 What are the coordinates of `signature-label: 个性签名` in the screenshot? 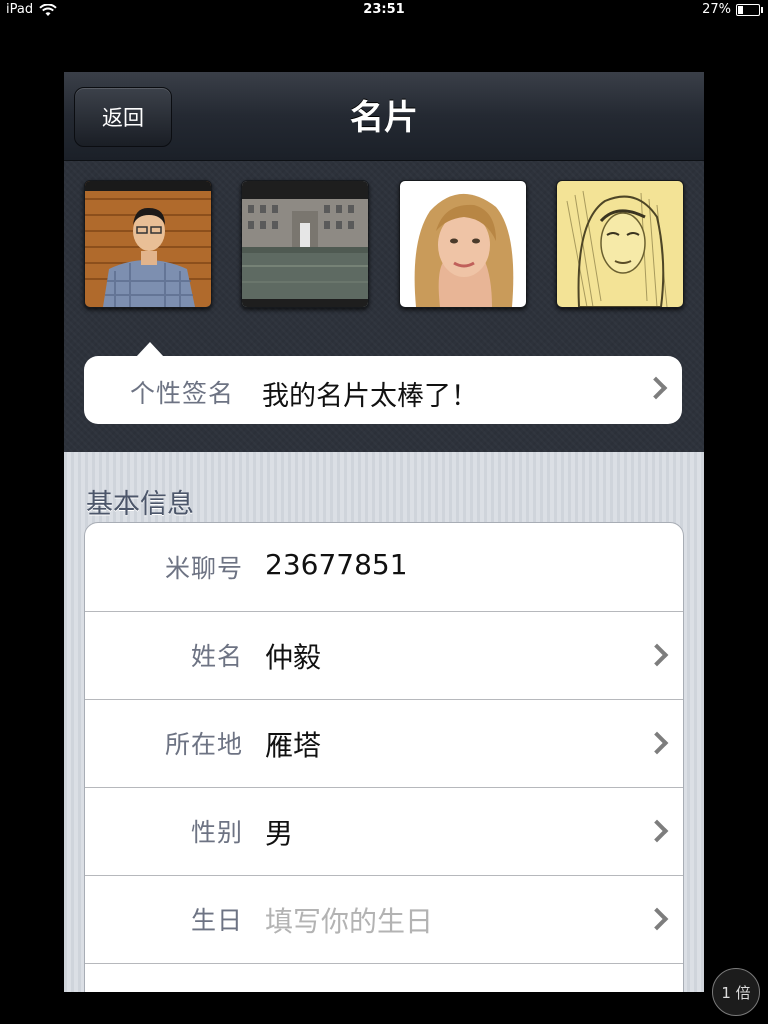 It's located at (182, 393).